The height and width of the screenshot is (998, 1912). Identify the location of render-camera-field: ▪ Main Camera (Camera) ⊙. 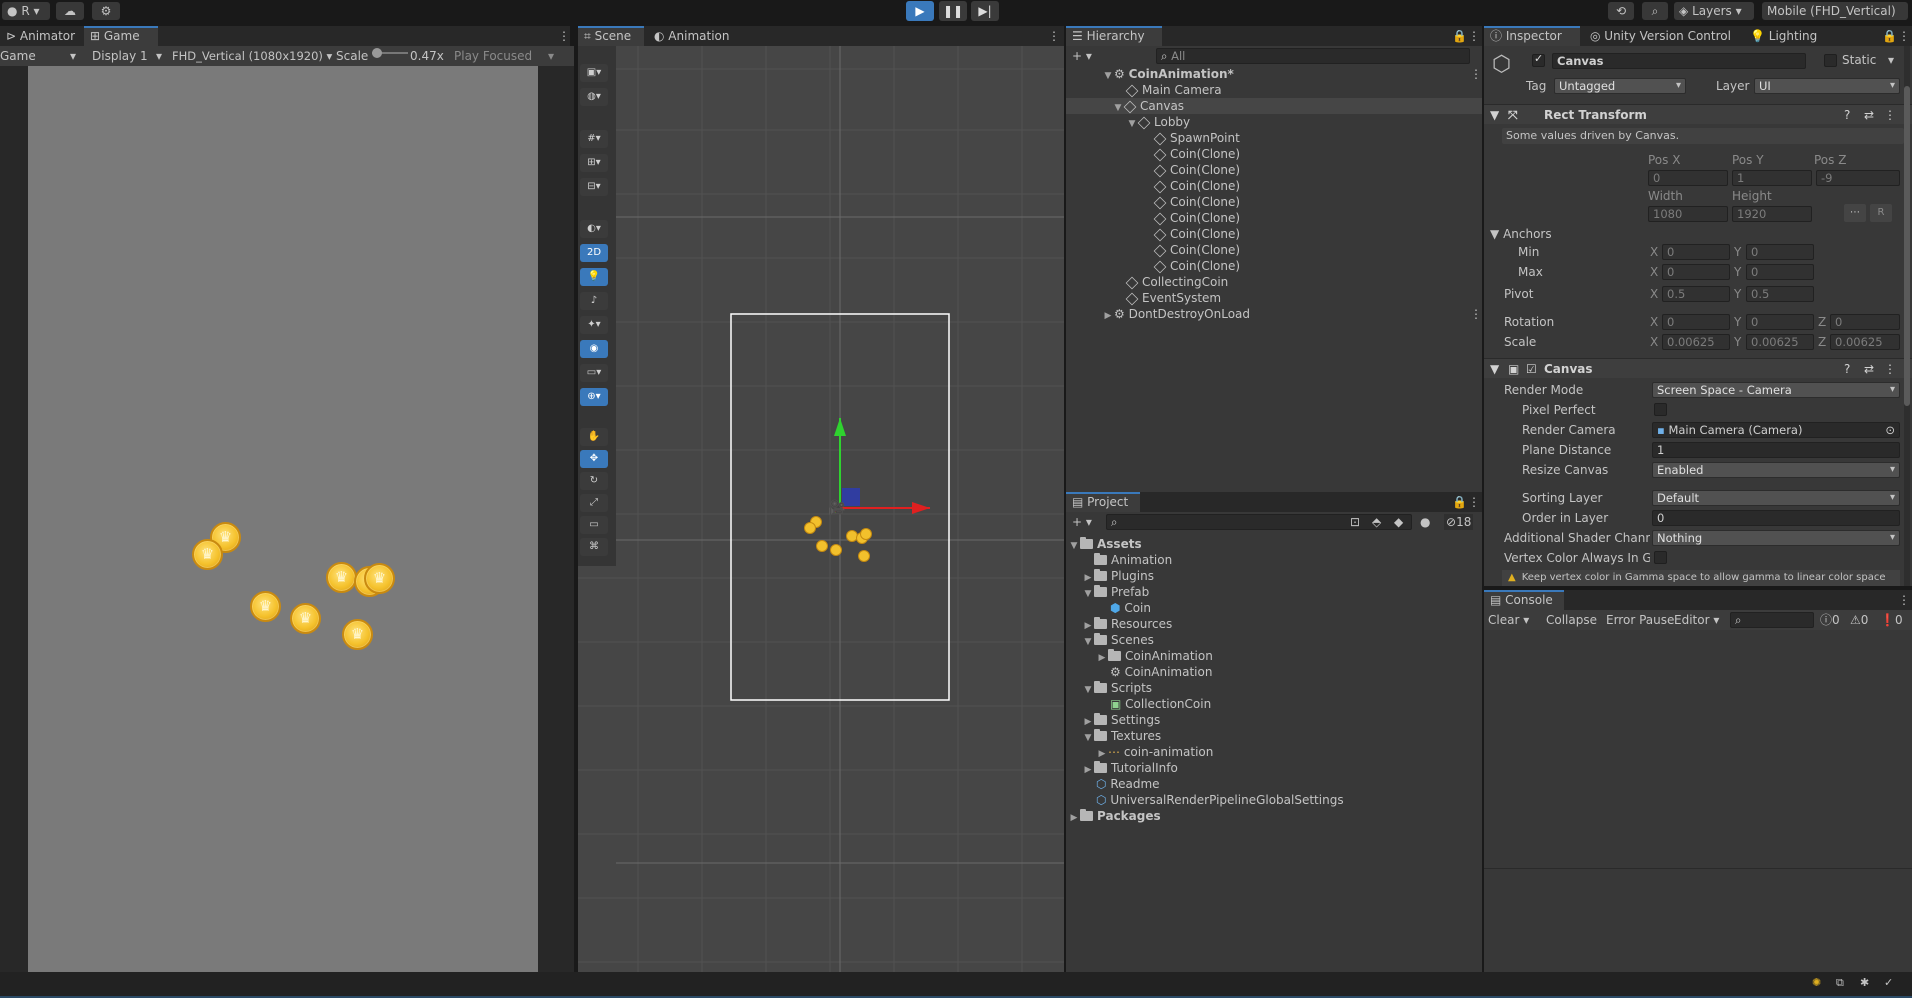
(1776, 430).